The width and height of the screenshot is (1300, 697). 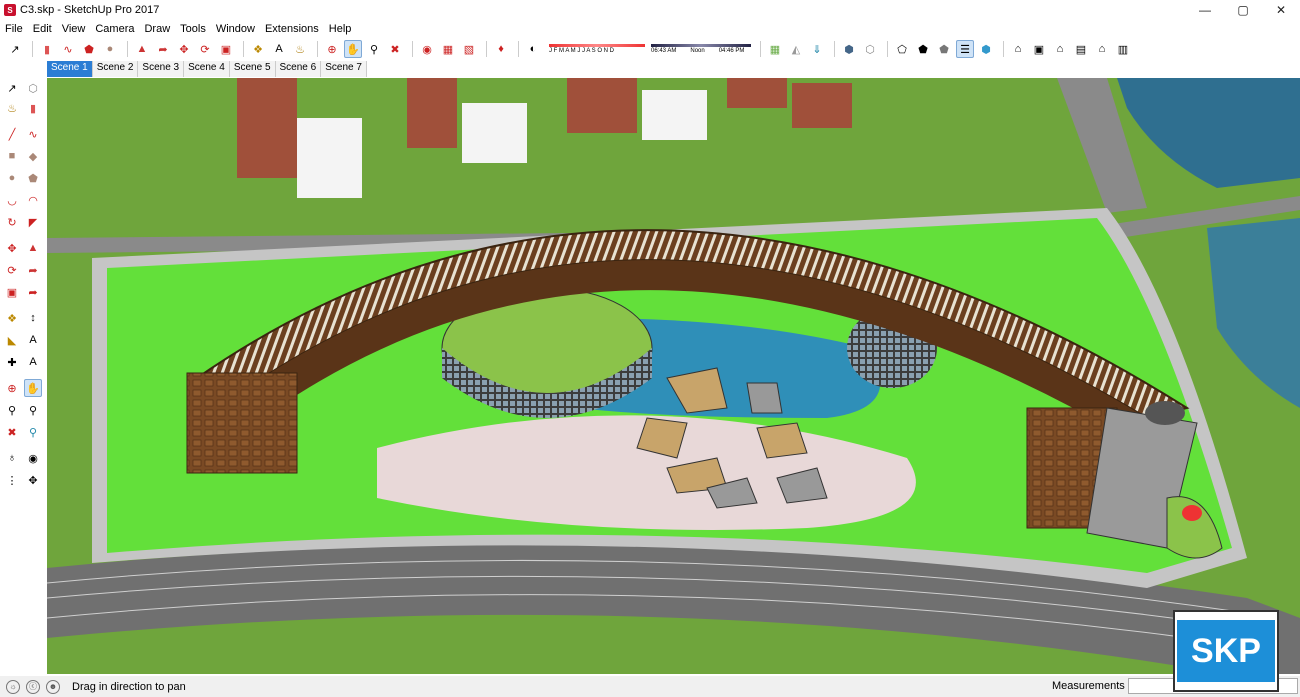 I want to click on pie-icon: ◤, so click(x=33, y=222).